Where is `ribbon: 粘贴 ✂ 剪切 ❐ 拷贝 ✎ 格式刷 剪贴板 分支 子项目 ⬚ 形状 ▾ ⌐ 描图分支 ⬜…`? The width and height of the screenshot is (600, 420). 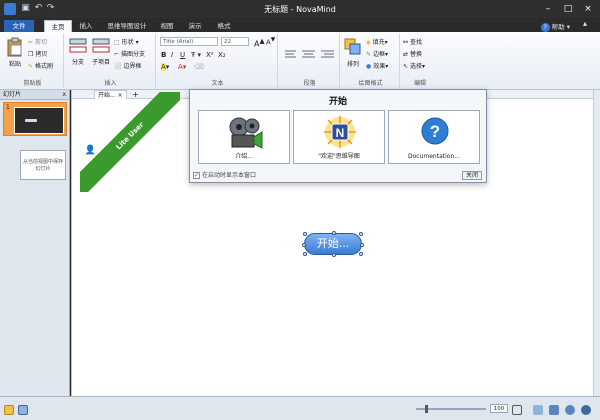
ribbon: 粘贴 ✂ 剪切 ❐ 拷贝 ✎ 格式刷 剪贴板 分支 子项目 ⬚ 形状 ▾ ⌐ 描图分支 ⬜… is located at coordinates (300, 61).